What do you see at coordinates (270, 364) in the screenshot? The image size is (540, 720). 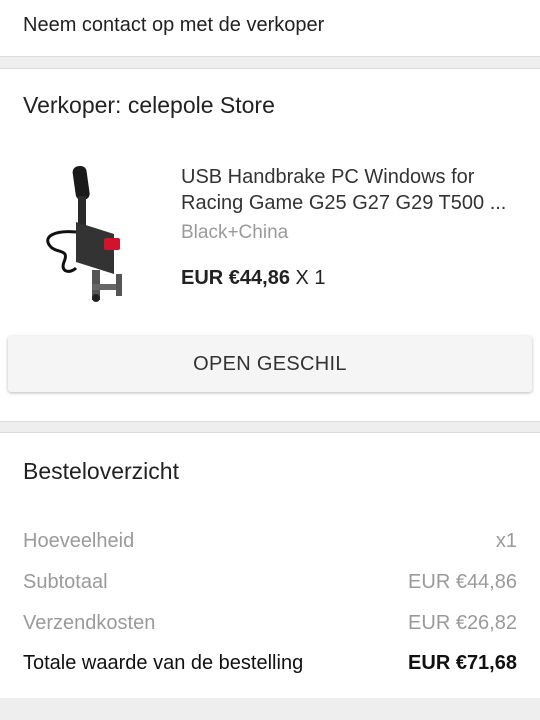 I see `open-dispute-button: OPEN GESCHIL` at bounding box center [270, 364].